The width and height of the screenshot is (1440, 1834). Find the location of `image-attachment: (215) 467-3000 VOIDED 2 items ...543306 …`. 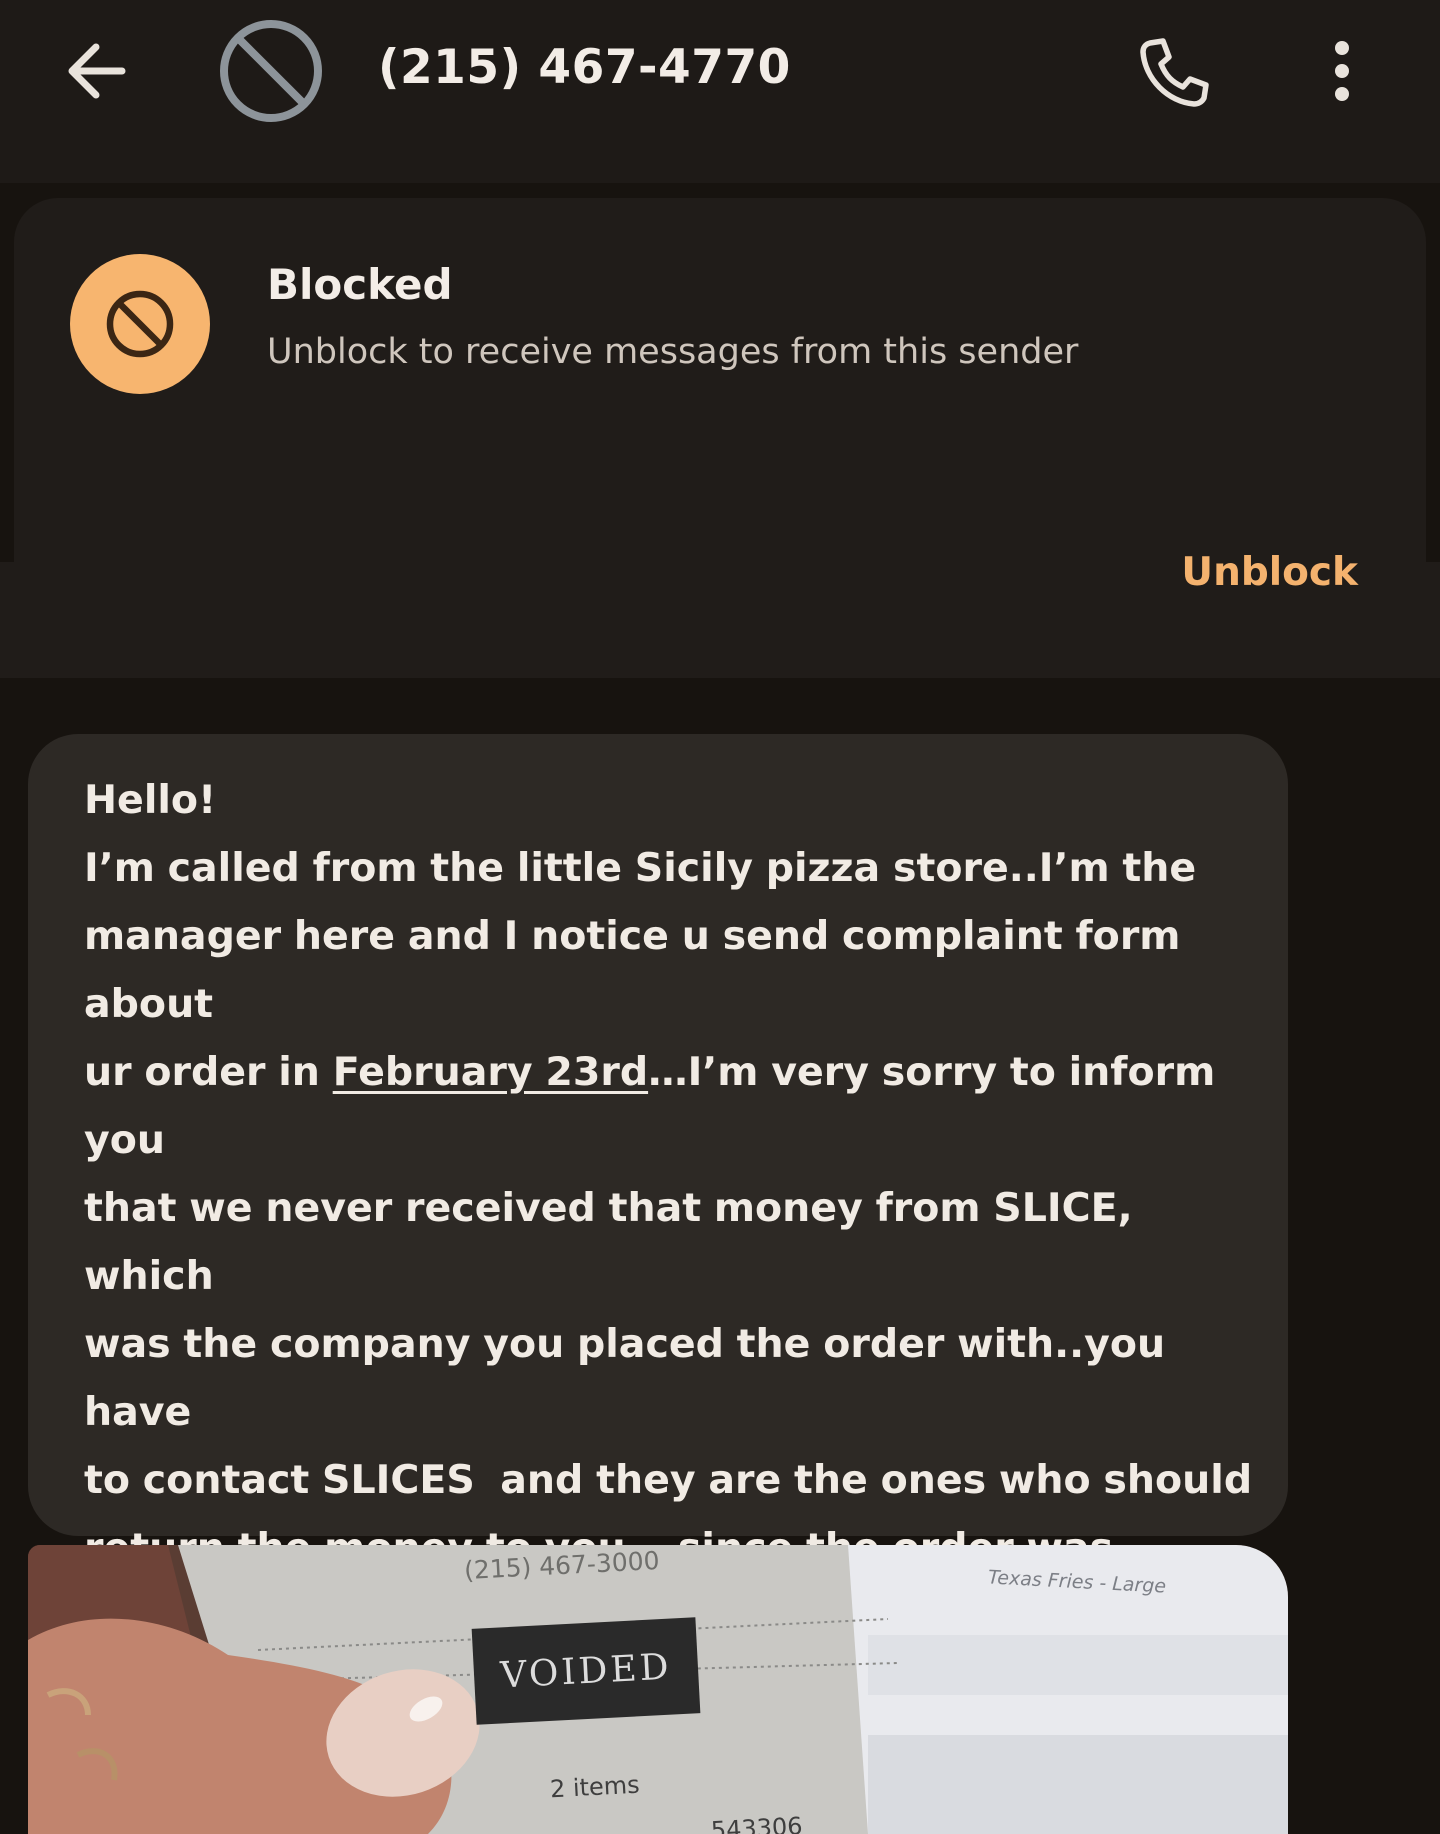

image-attachment: (215) 467-3000 VOIDED 2 items ...543306 … is located at coordinates (658, 1689).